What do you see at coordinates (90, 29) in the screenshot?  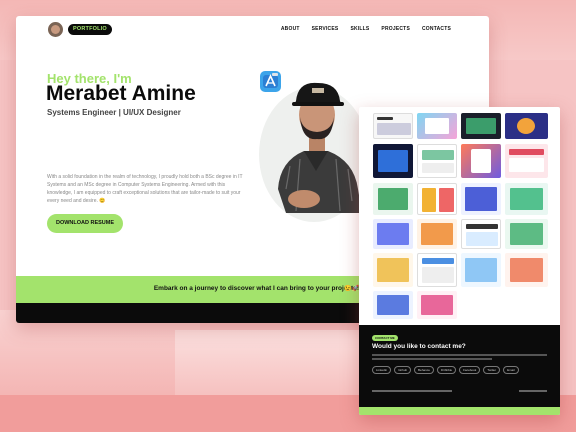 I see `brand-logo: PORTFOLIO` at bounding box center [90, 29].